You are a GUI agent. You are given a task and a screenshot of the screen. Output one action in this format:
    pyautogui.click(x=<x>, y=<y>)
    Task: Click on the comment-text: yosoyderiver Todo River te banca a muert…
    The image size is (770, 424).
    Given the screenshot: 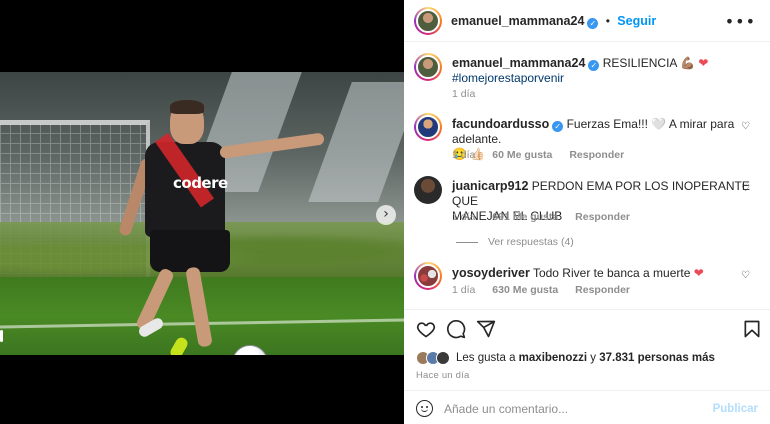 What is the action you would take?
    pyautogui.click(x=578, y=273)
    